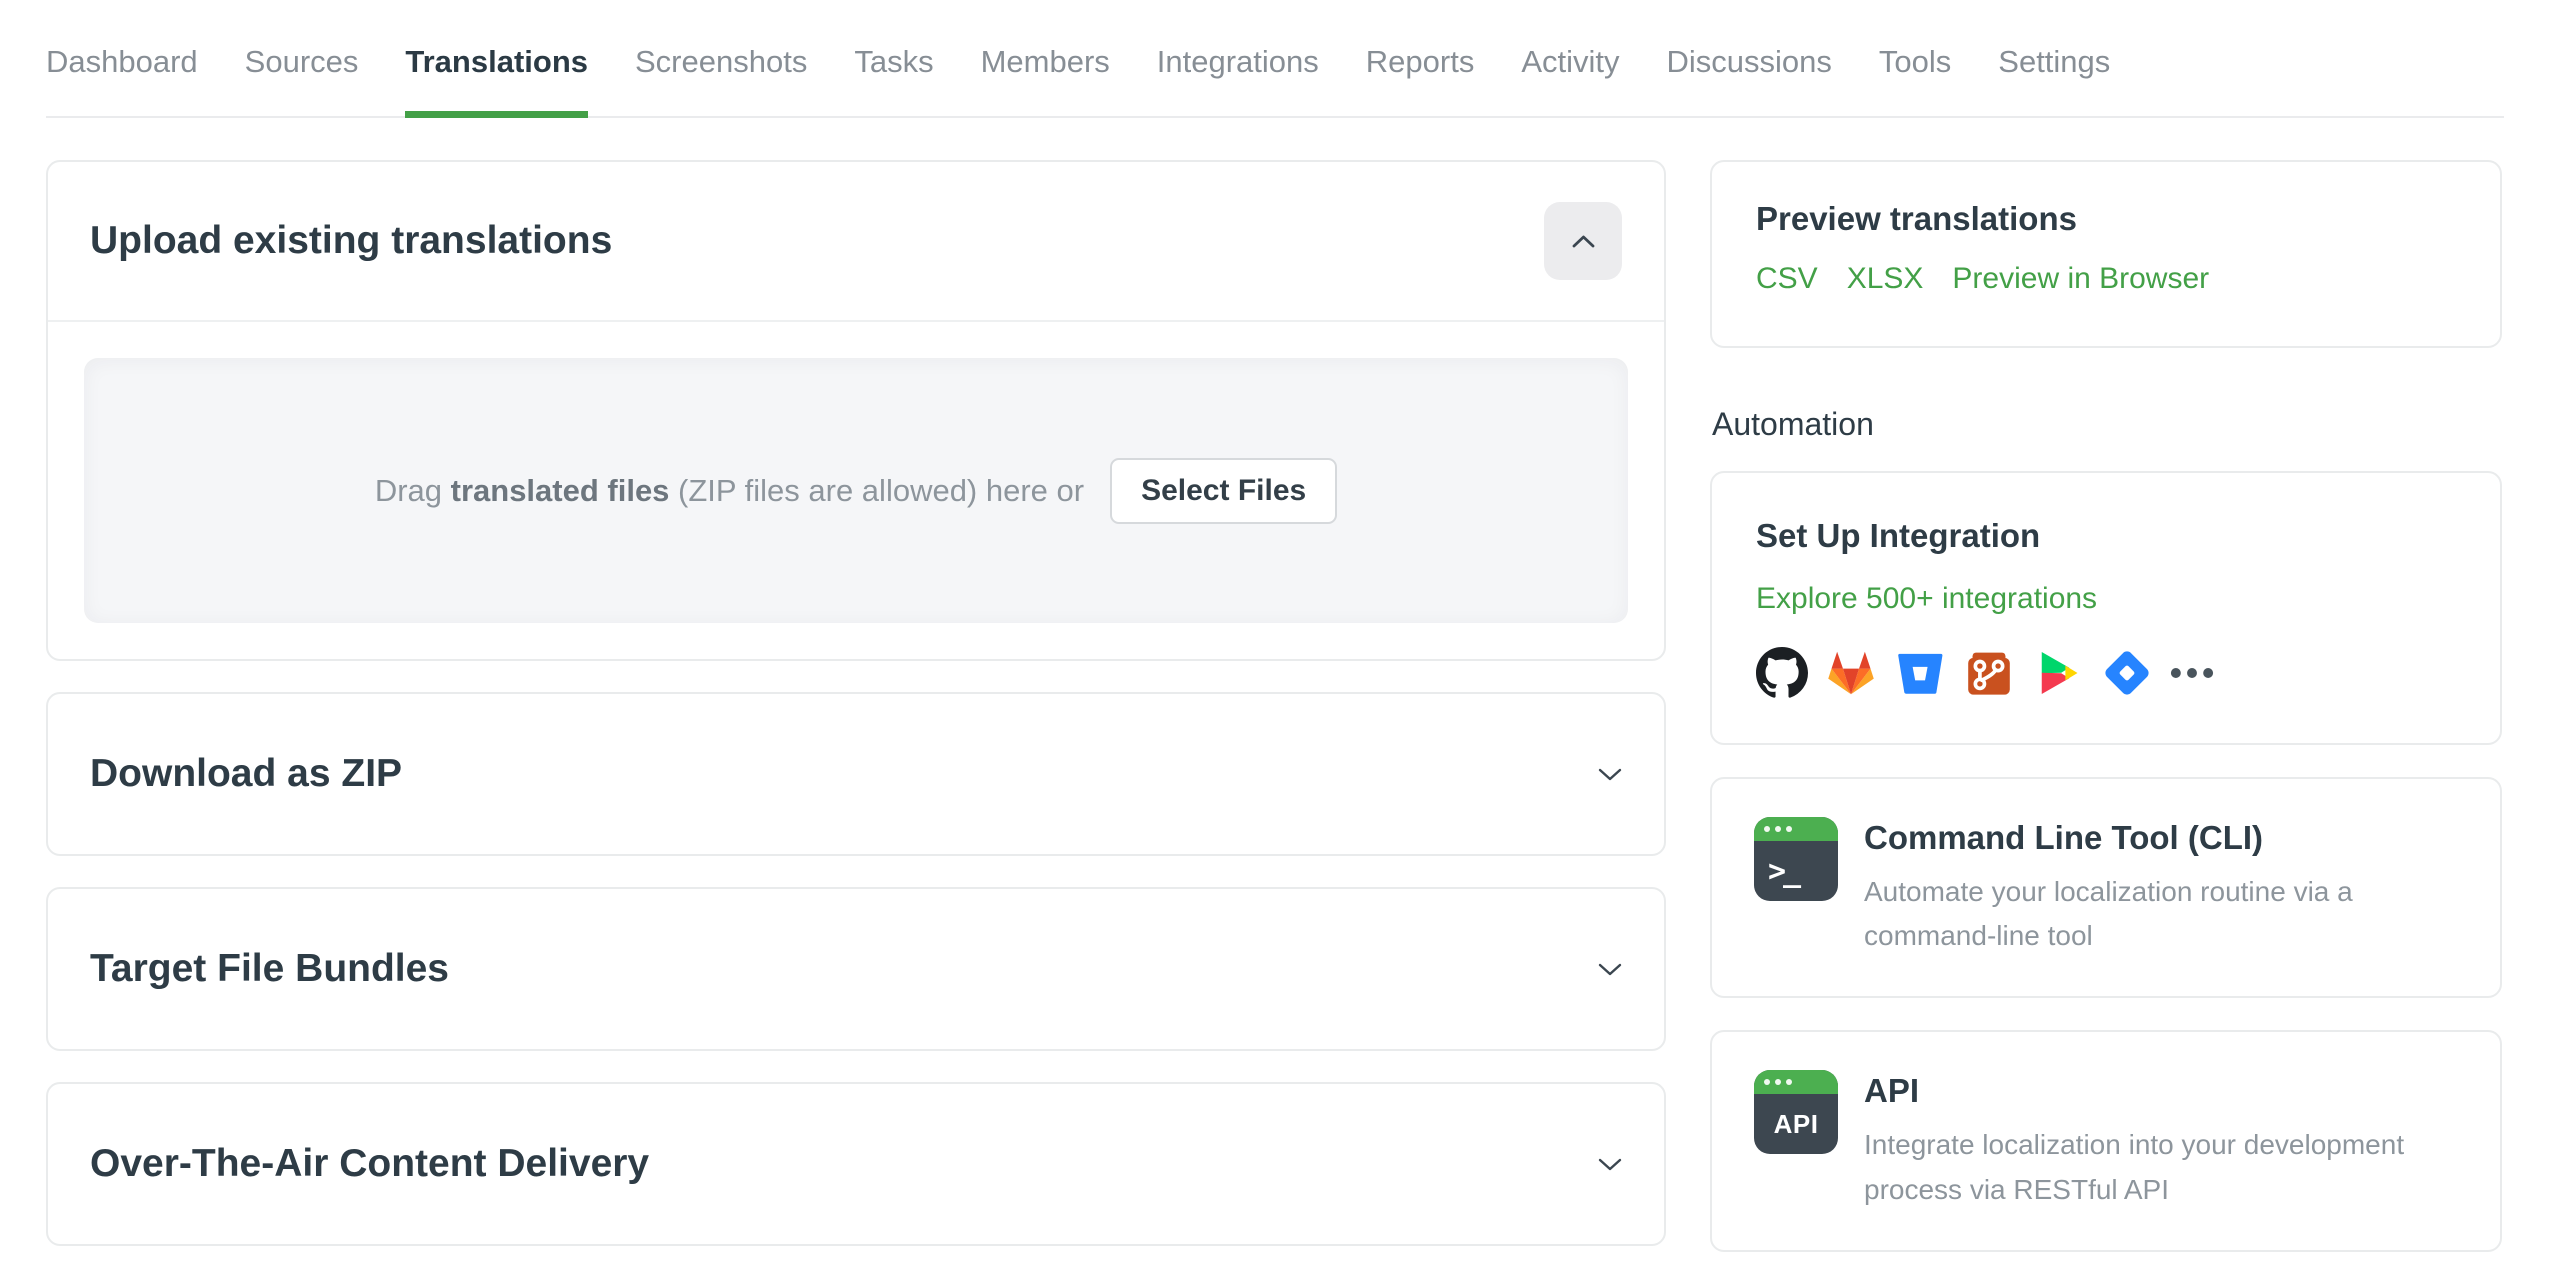  I want to click on tab-activity: Activity, so click(1570, 58).